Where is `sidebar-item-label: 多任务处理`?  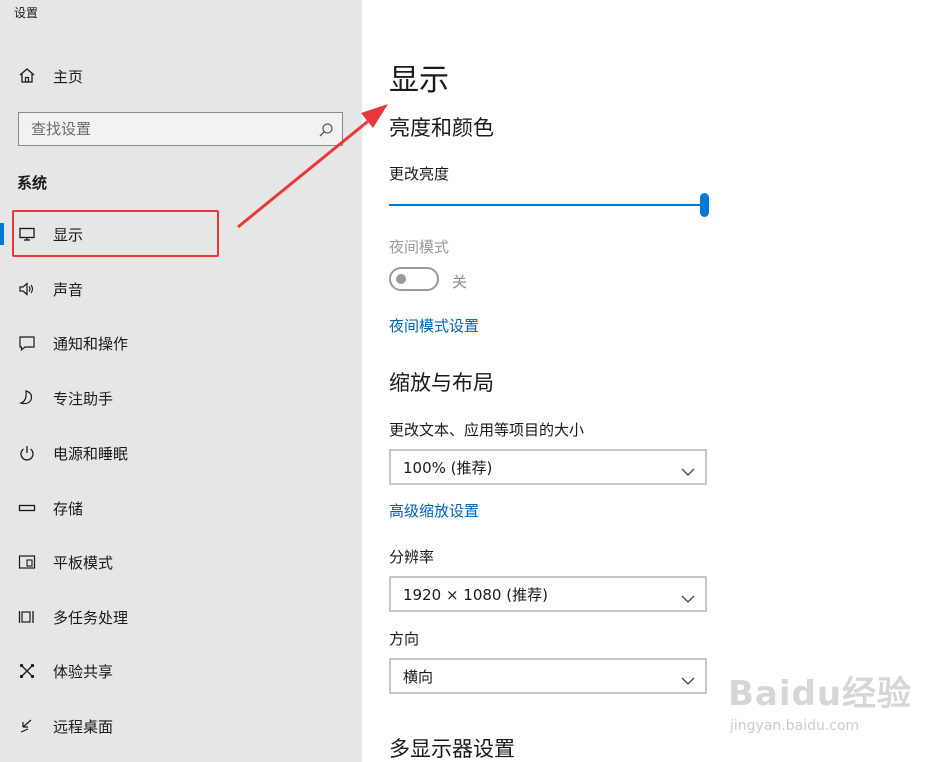
sidebar-item-label: 多任务处理 is located at coordinates (91, 617).